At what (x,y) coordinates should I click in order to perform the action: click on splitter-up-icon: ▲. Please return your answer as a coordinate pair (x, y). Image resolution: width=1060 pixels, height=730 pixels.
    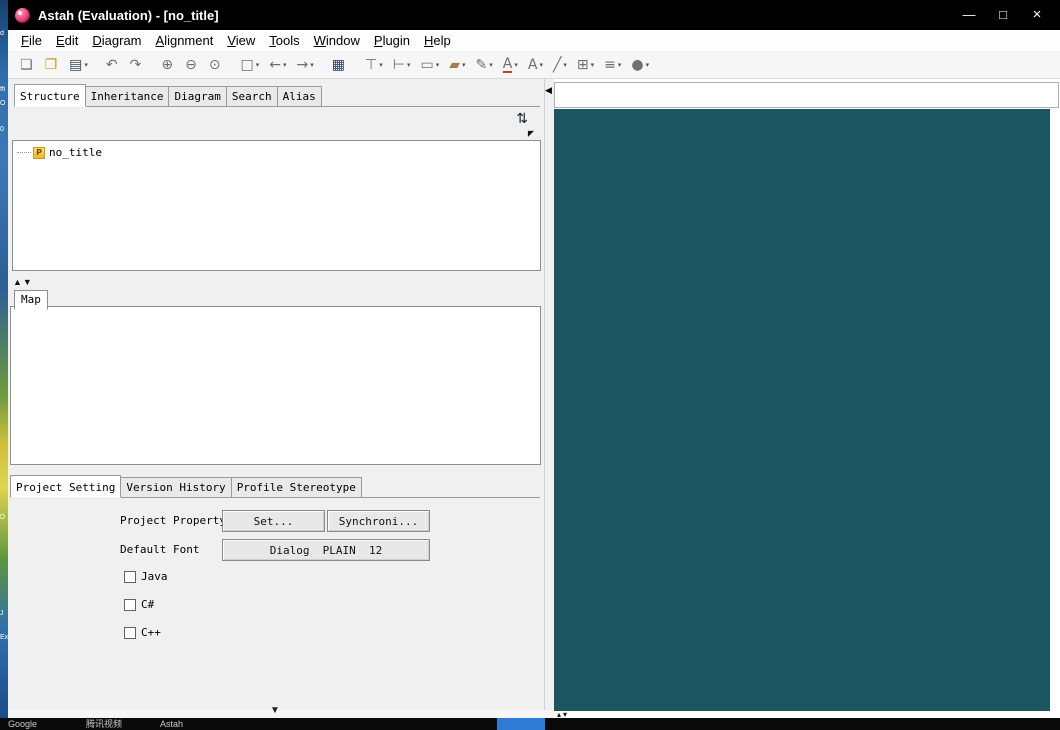
    Looking at the image, I should click on (18, 282).